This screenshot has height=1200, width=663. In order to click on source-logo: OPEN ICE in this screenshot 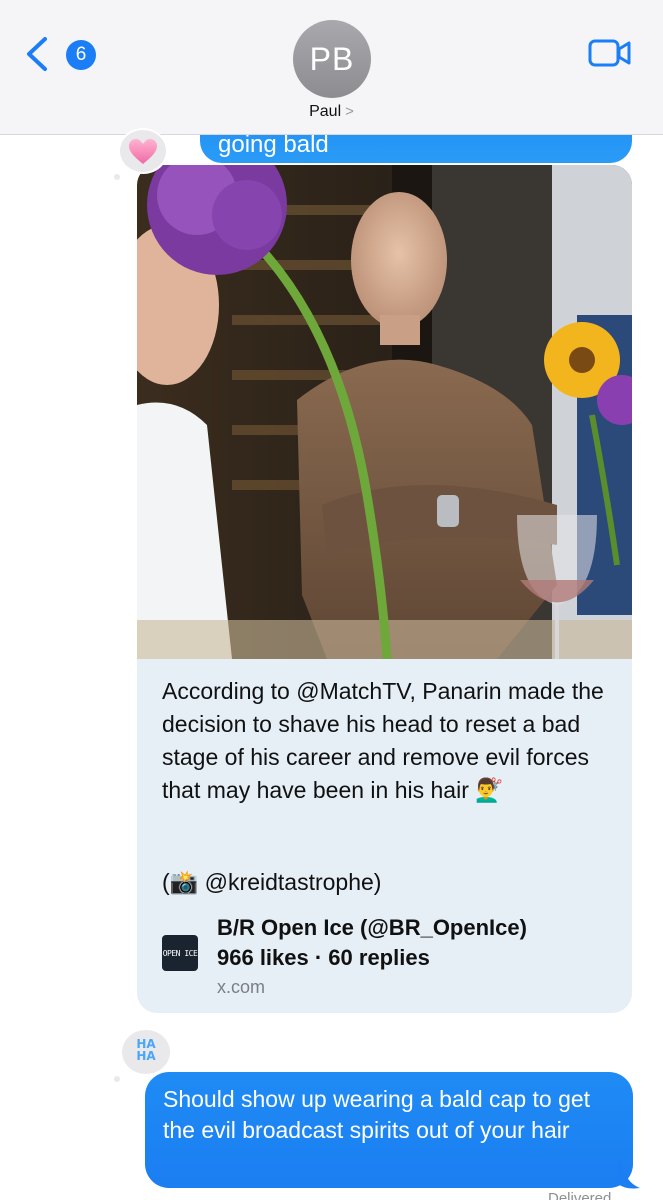, I will do `click(180, 953)`.